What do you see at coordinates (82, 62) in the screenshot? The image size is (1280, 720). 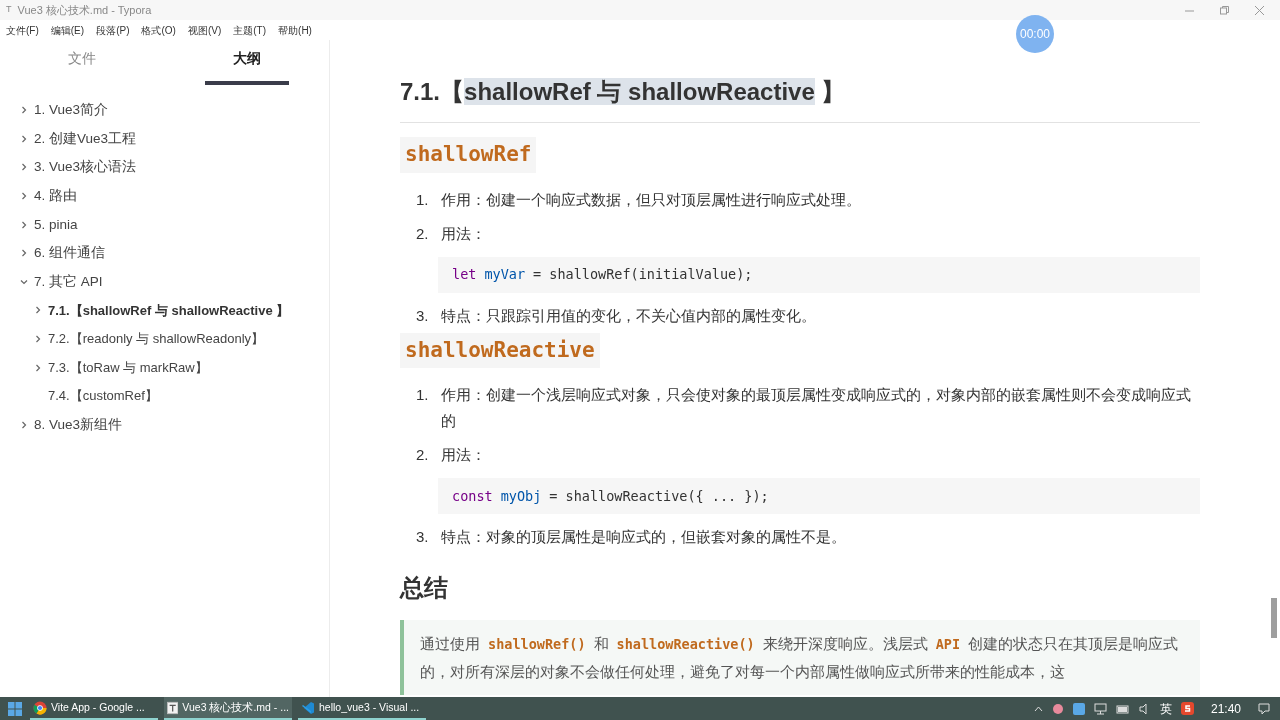 I see `sidebar-tab: 文件` at bounding box center [82, 62].